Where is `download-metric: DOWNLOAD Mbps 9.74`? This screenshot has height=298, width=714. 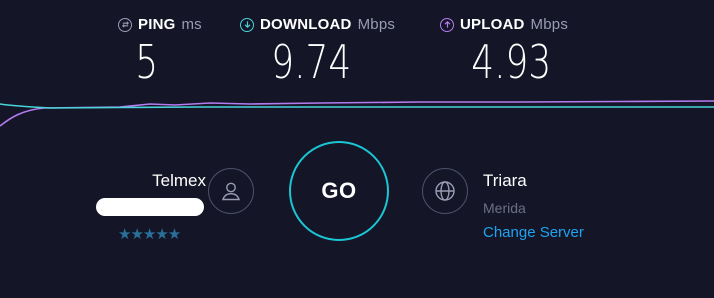 download-metric: DOWNLOAD Mbps 9.74 is located at coordinates (317, 50).